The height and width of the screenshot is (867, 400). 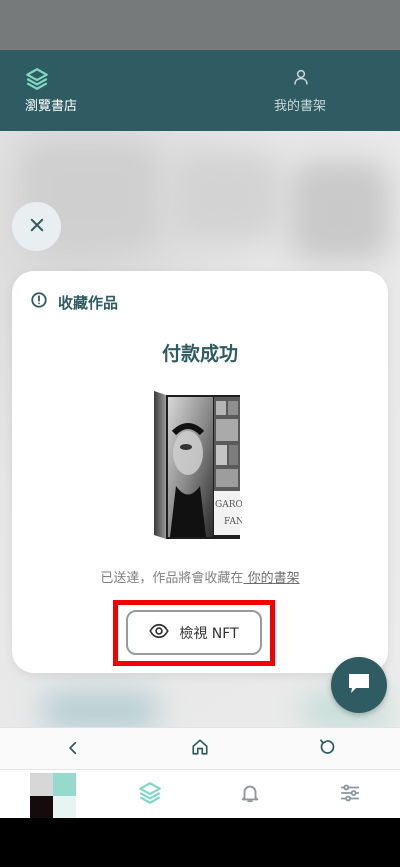 What do you see at coordinates (200, 25) in the screenshot?
I see `status-bar` at bounding box center [200, 25].